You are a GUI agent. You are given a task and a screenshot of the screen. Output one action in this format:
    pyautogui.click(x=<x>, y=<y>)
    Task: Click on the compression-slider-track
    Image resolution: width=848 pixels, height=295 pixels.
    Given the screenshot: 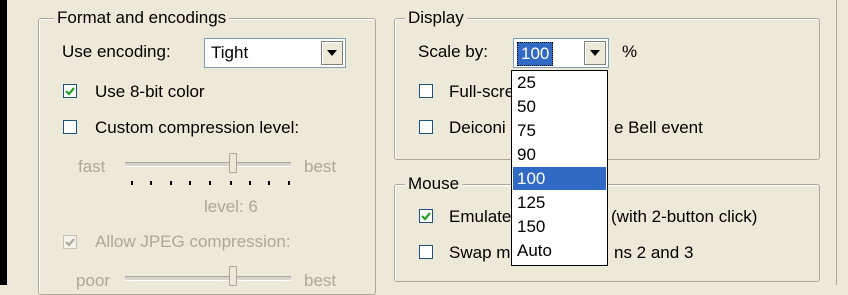 What is the action you would take?
    pyautogui.click(x=208, y=164)
    